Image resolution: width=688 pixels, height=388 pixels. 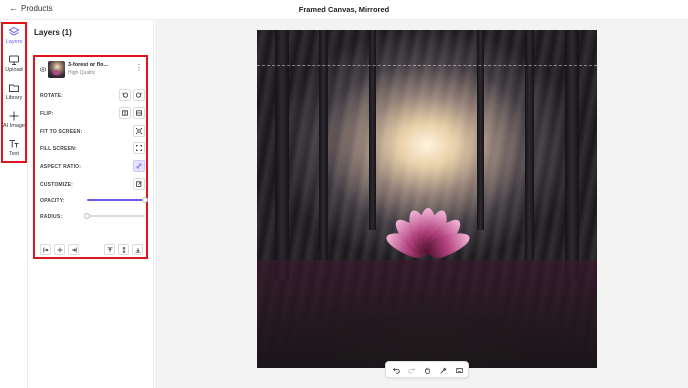 I want to click on align-top-button, so click(x=109, y=249).